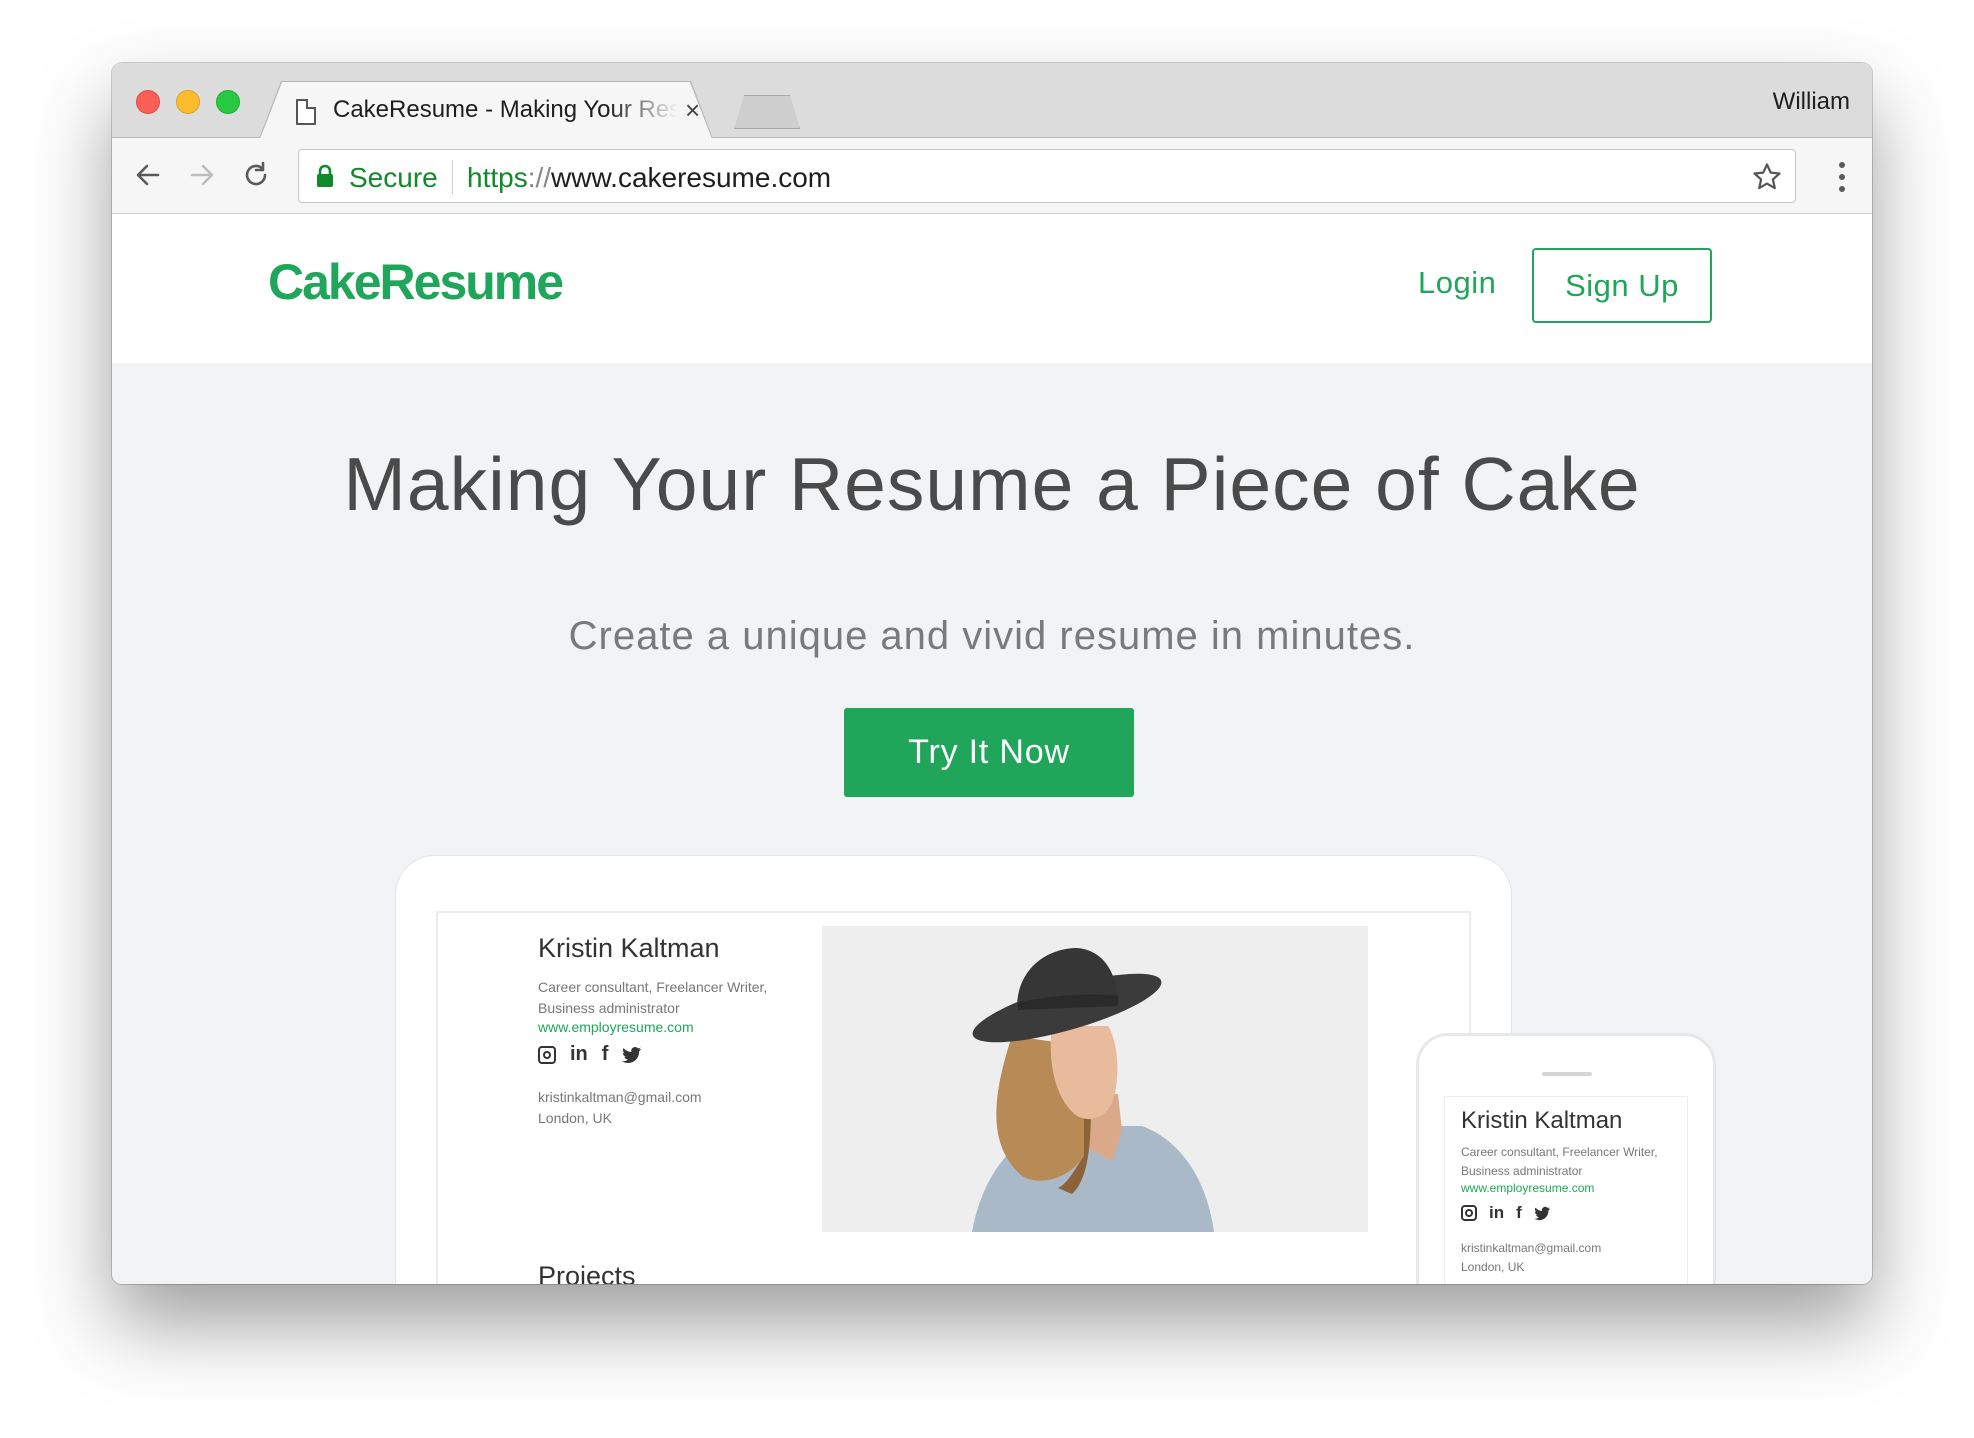 The image size is (1974, 1438). Describe the element at coordinates (256, 175) in the screenshot. I see `reload-icon` at that location.